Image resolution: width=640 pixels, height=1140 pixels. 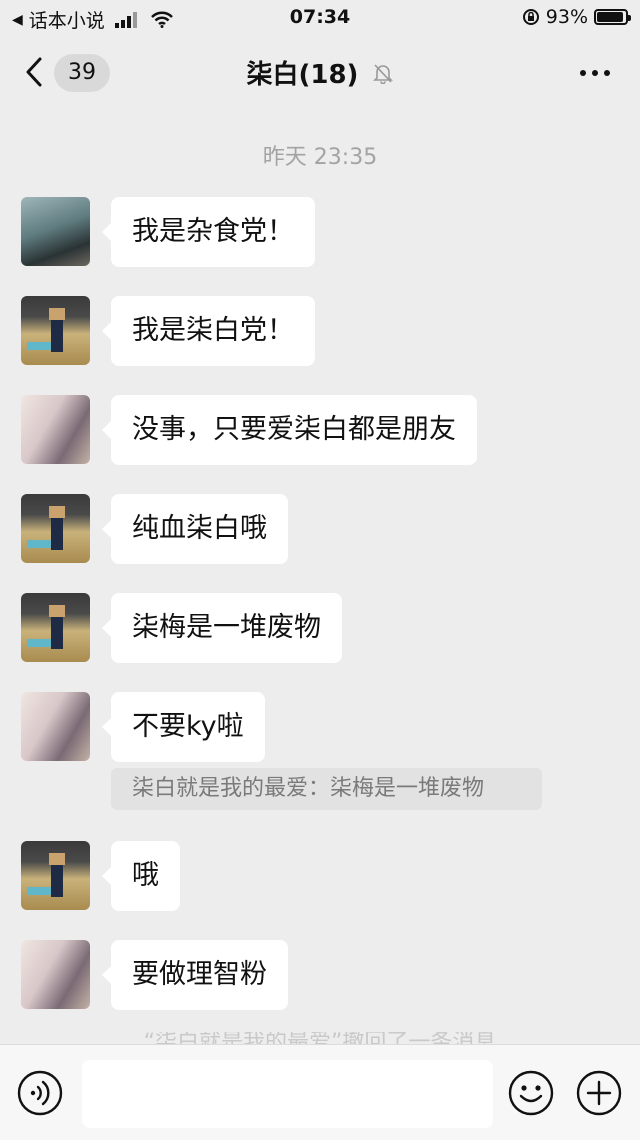 What do you see at coordinates (195, 975) in the screenshot?
I see `message-bubble: 要做理智粉` at bounding box center [195, 975].